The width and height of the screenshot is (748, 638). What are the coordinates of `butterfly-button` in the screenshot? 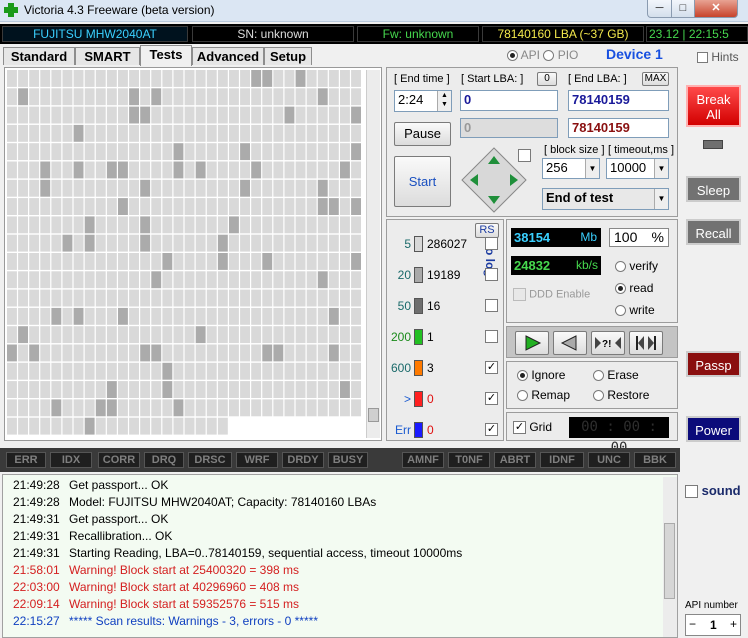 It's located at (646, 343).